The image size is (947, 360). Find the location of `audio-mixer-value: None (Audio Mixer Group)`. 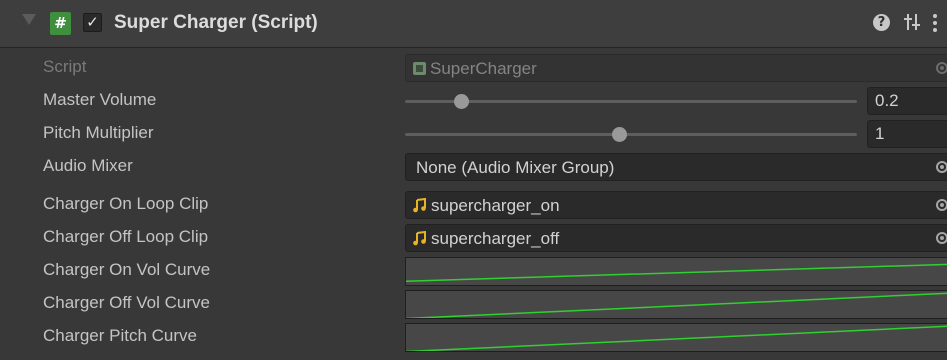

audio-mixer-value: None (Audio Mixer Group) is located at coordinates (515, 167).